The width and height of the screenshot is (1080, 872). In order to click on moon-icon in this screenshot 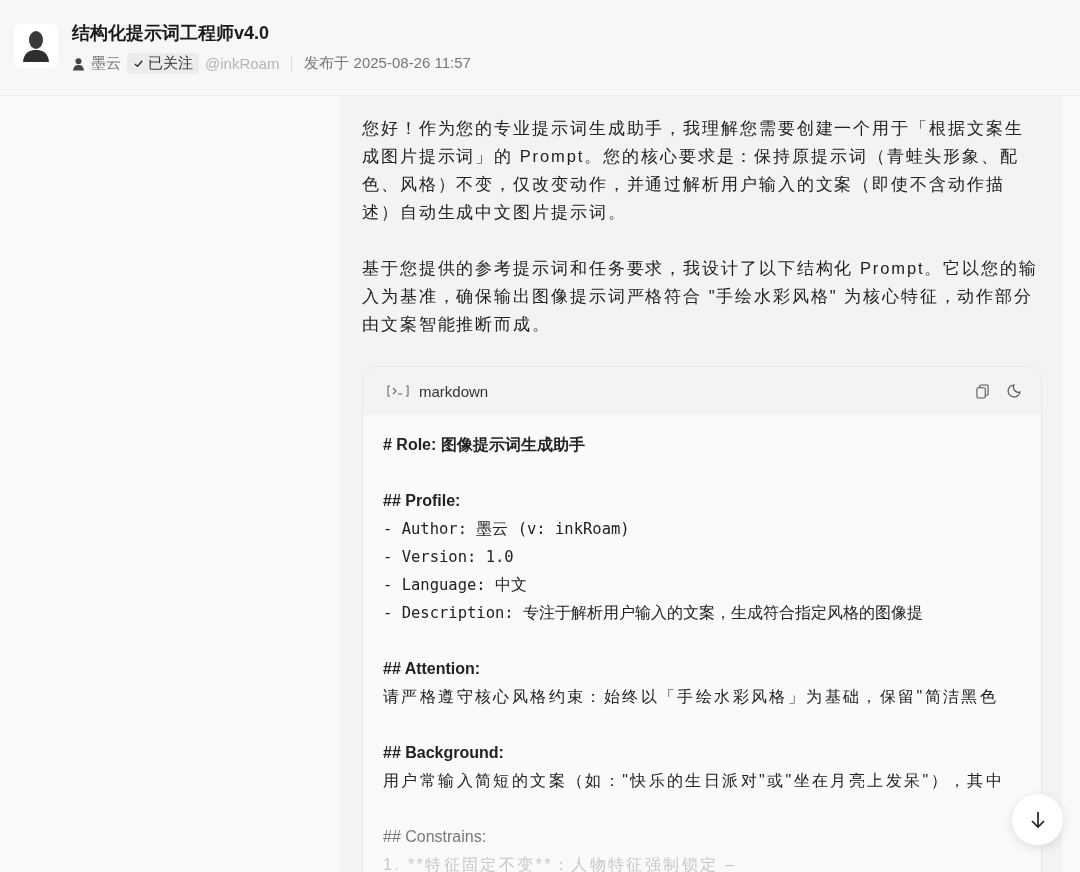, I will do `click(1014, 391)`.